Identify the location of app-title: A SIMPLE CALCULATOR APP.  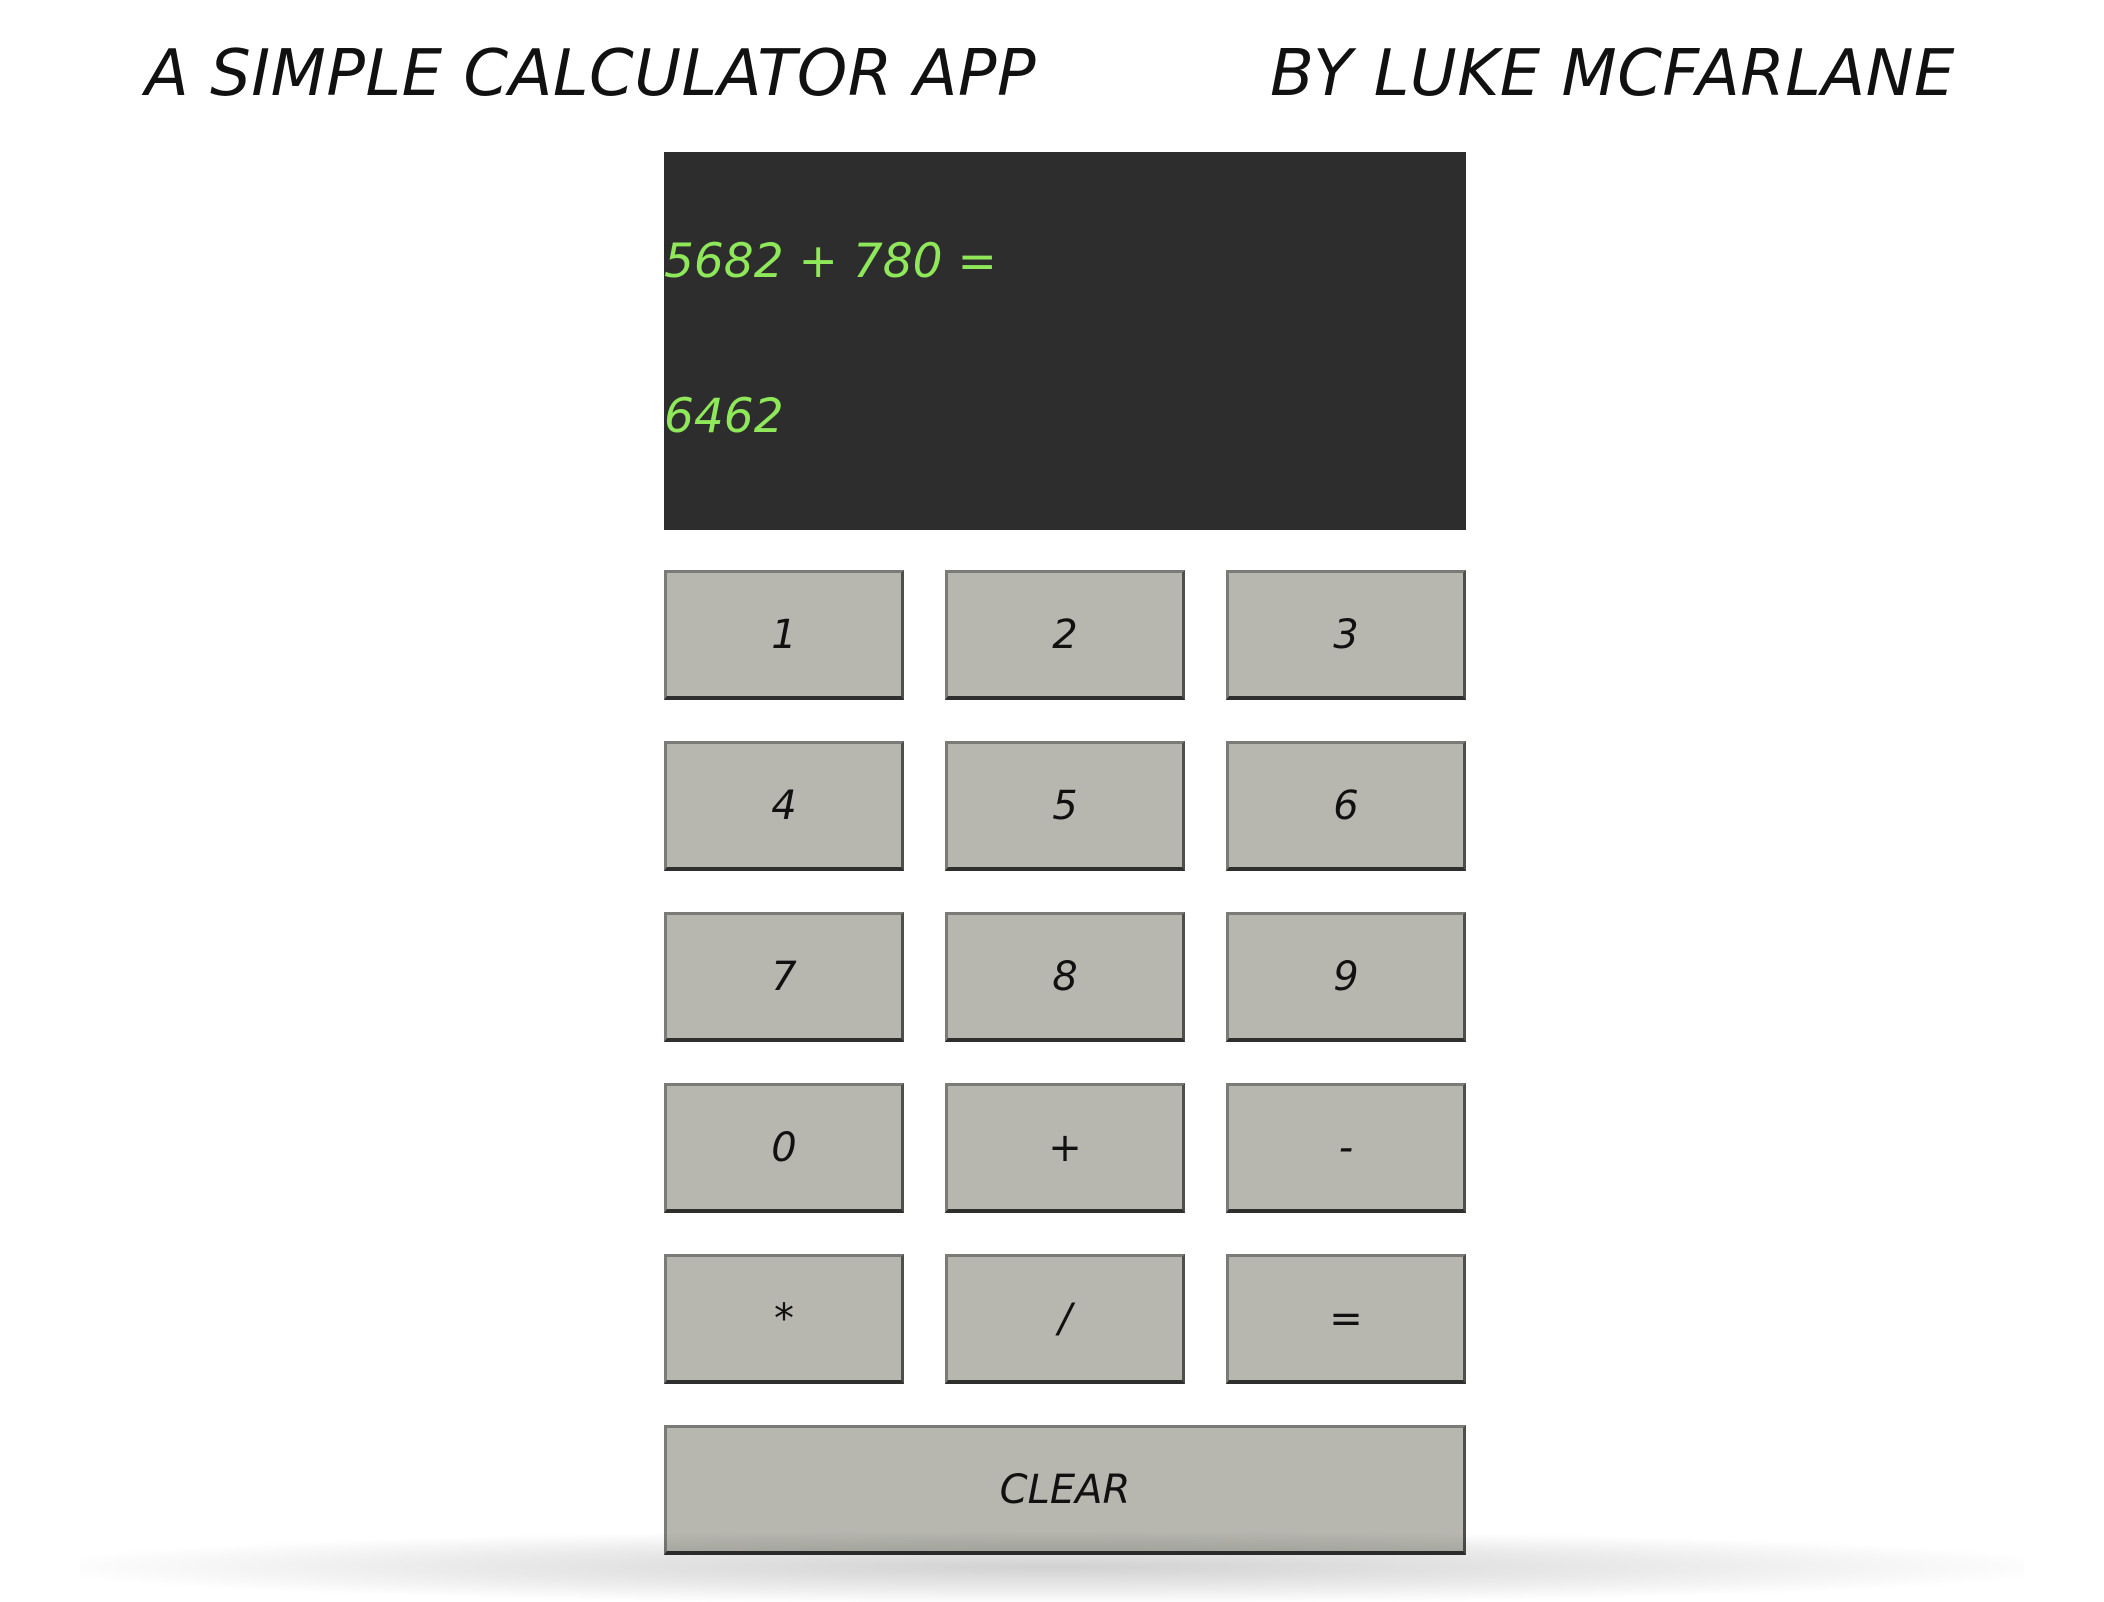
(591, 74).